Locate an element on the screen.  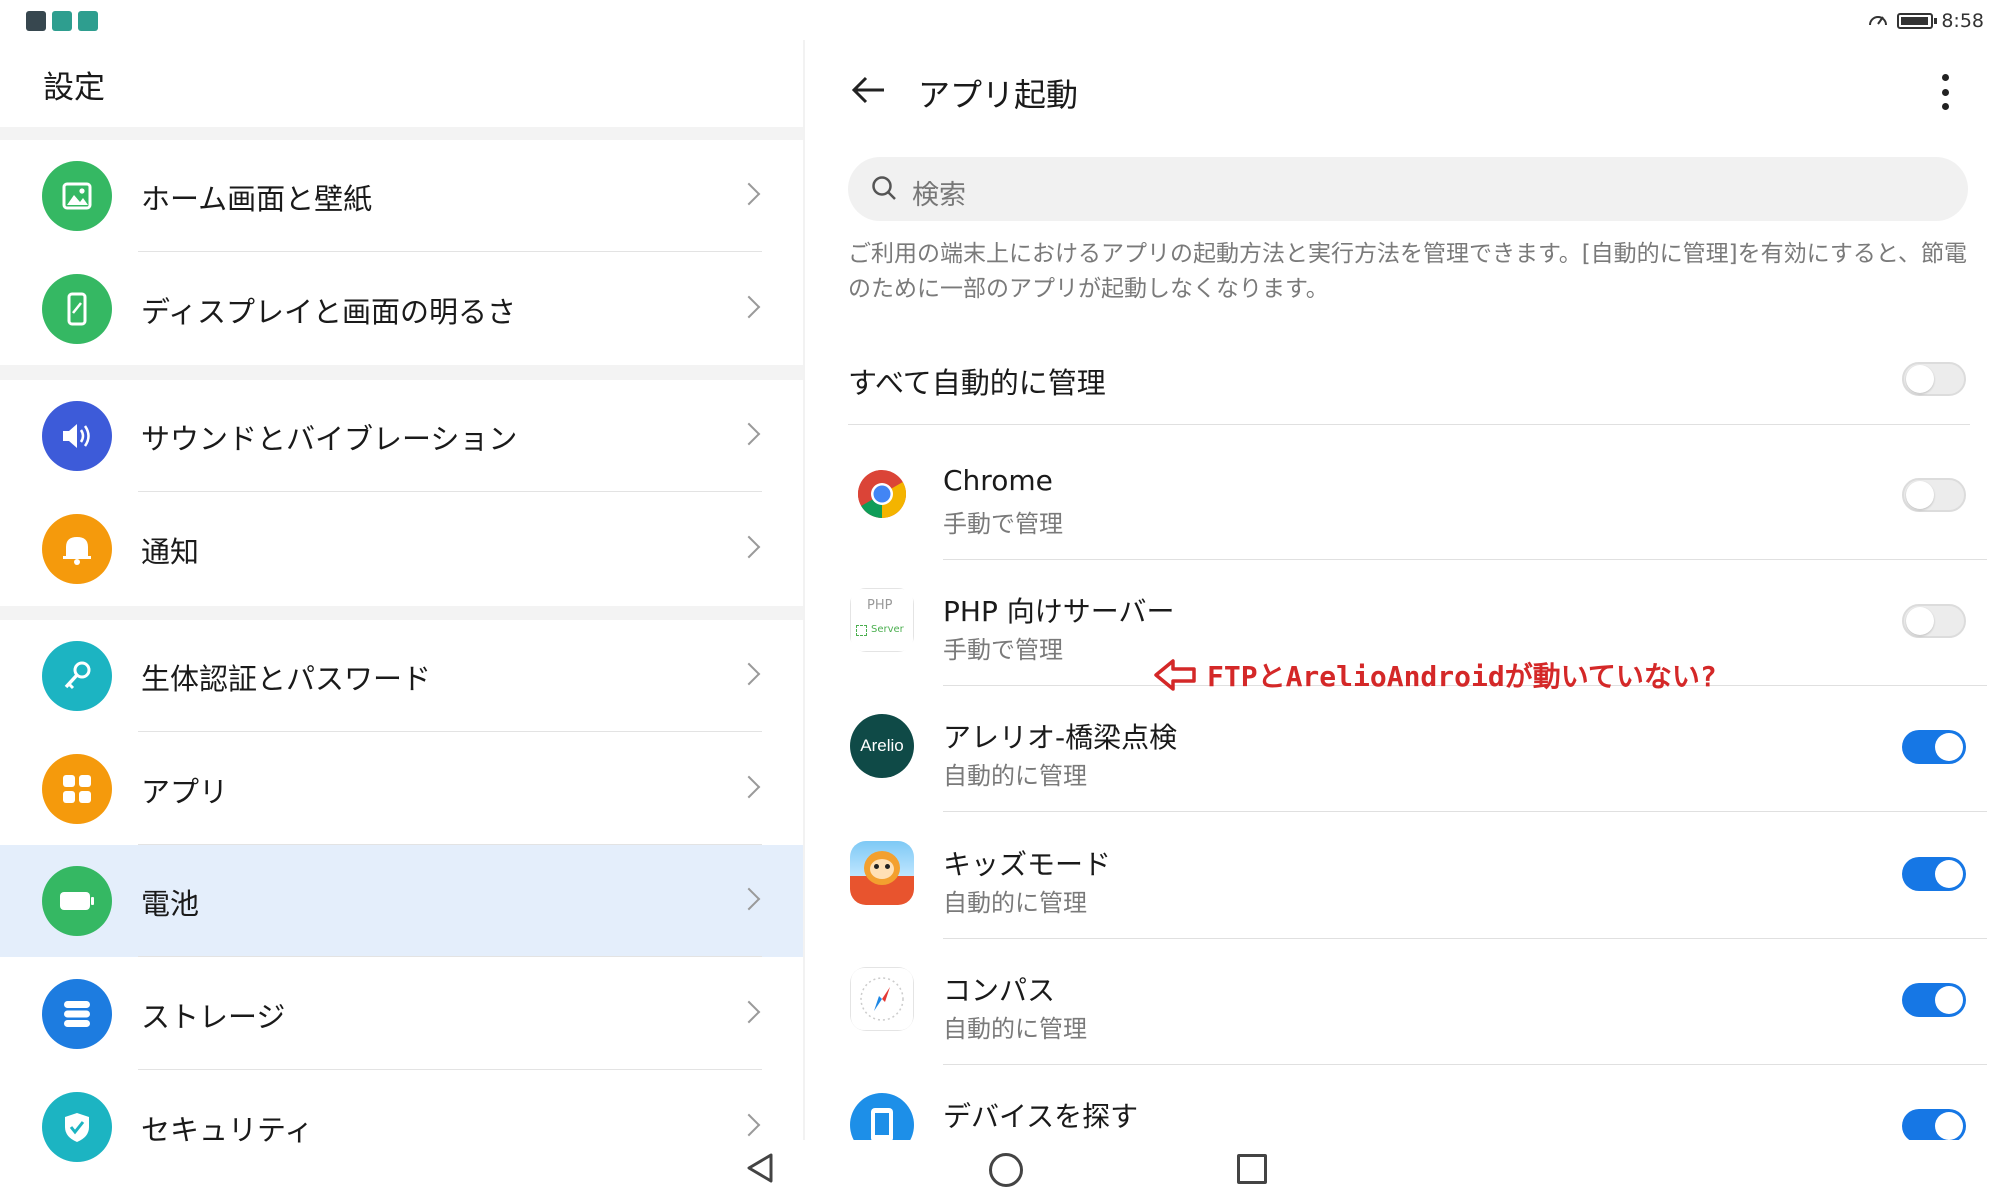
page-title: アプリ起動 is located at coordinates (998, 95).